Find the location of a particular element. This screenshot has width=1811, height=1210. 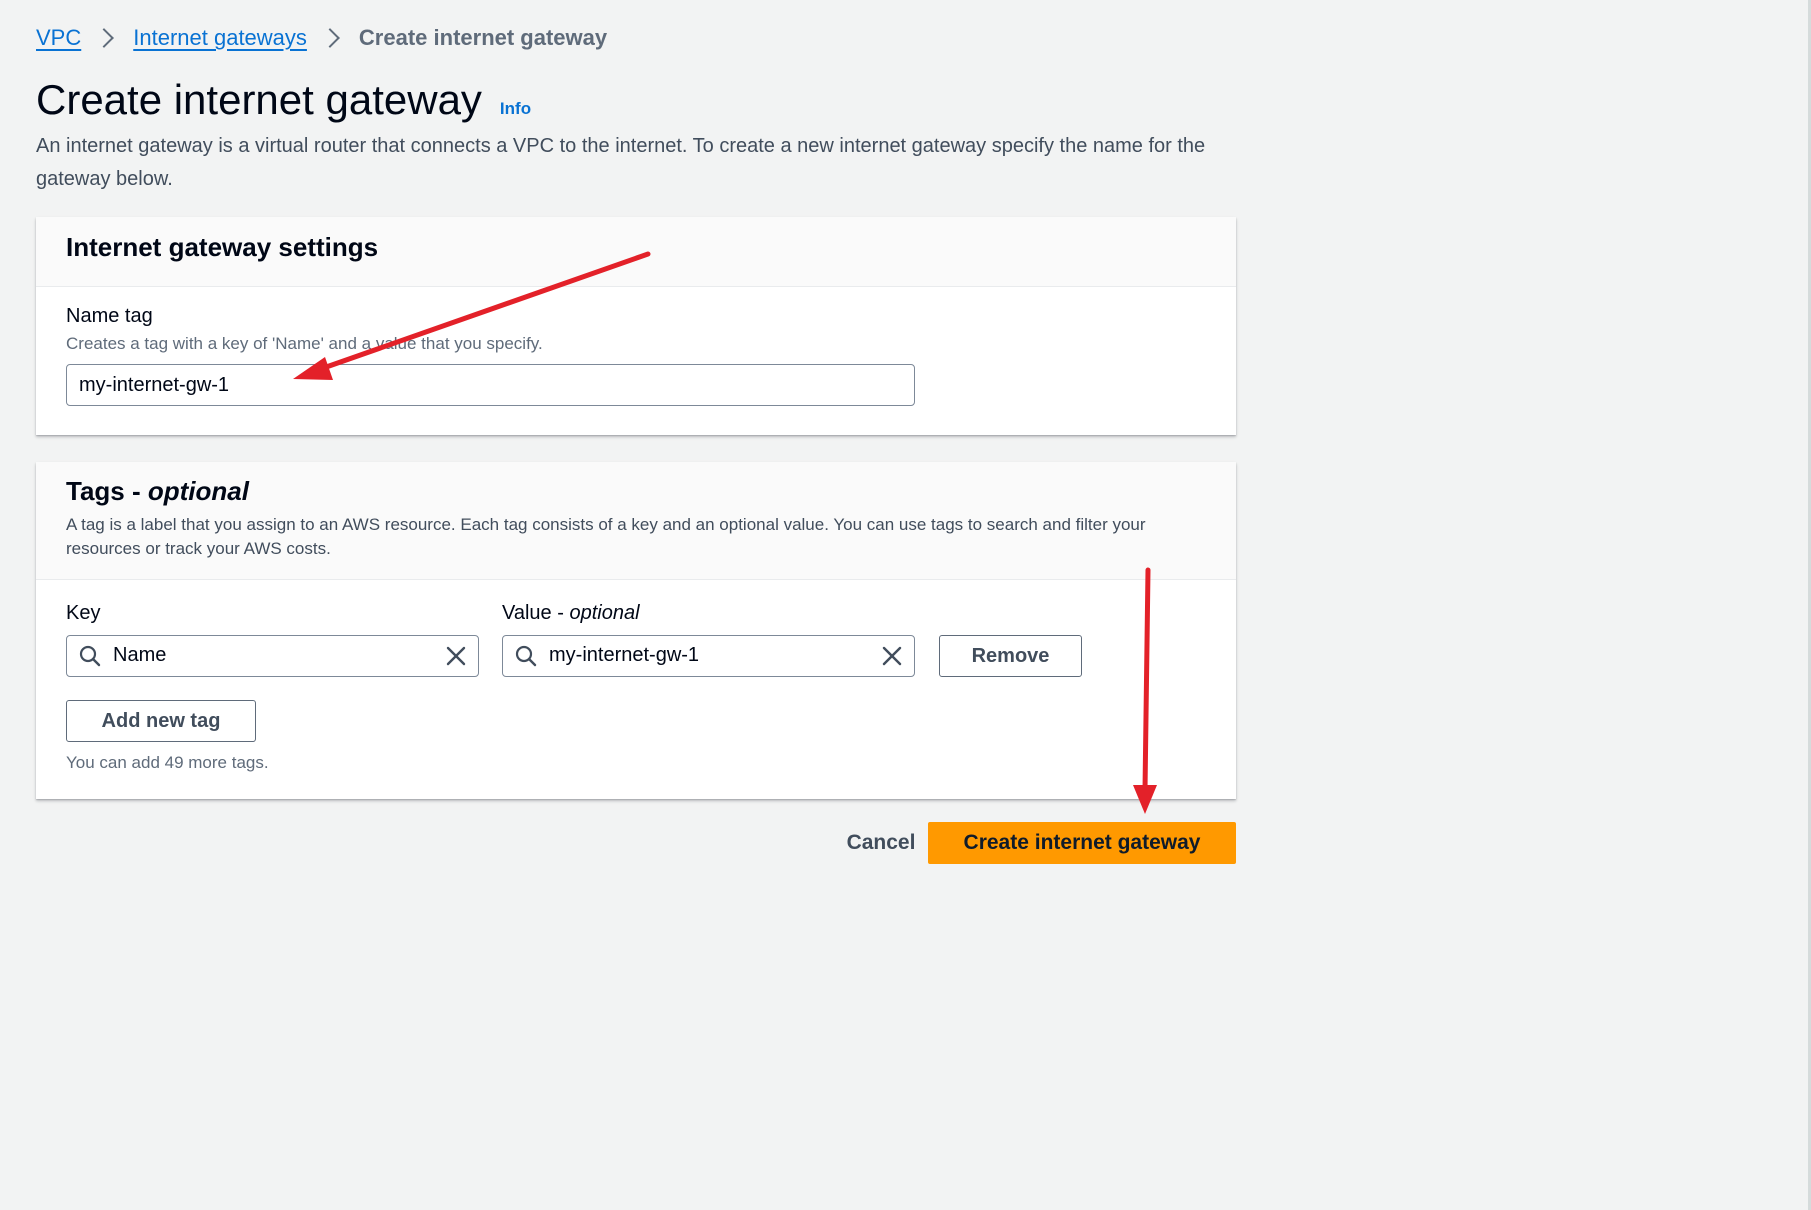

breadcrumb-internet-gateways: Internet gateways is located at coordinates (220, 38).